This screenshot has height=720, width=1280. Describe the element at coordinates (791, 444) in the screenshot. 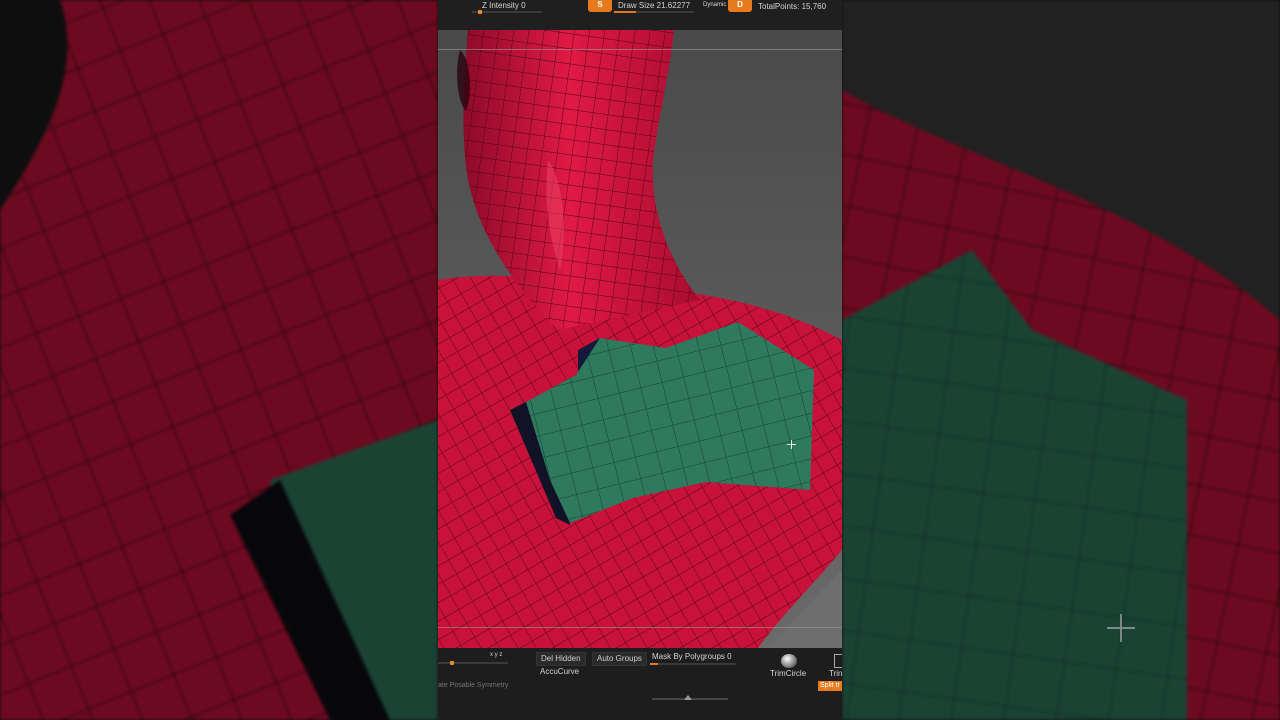

I see `crosshair-cursor-icon` at that location.